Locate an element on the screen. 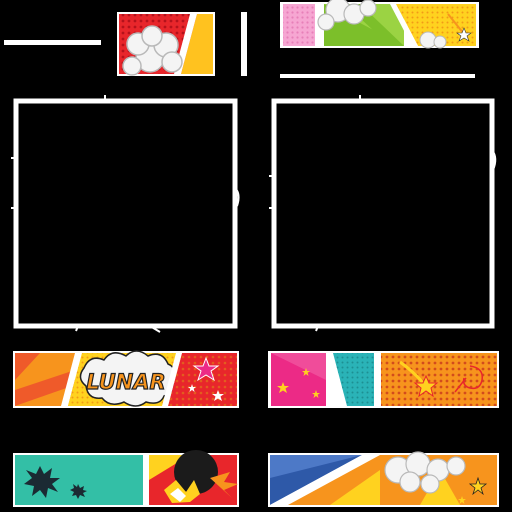 This screenshot has width=512, height=512. lunar-title: LUNAR is located at coordinates (125, 382).